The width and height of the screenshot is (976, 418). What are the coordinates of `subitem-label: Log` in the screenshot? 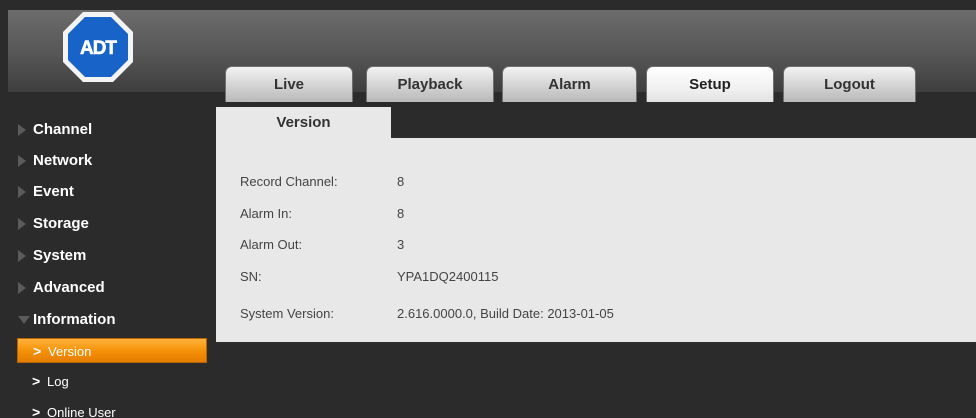 It's located at (58, 381).